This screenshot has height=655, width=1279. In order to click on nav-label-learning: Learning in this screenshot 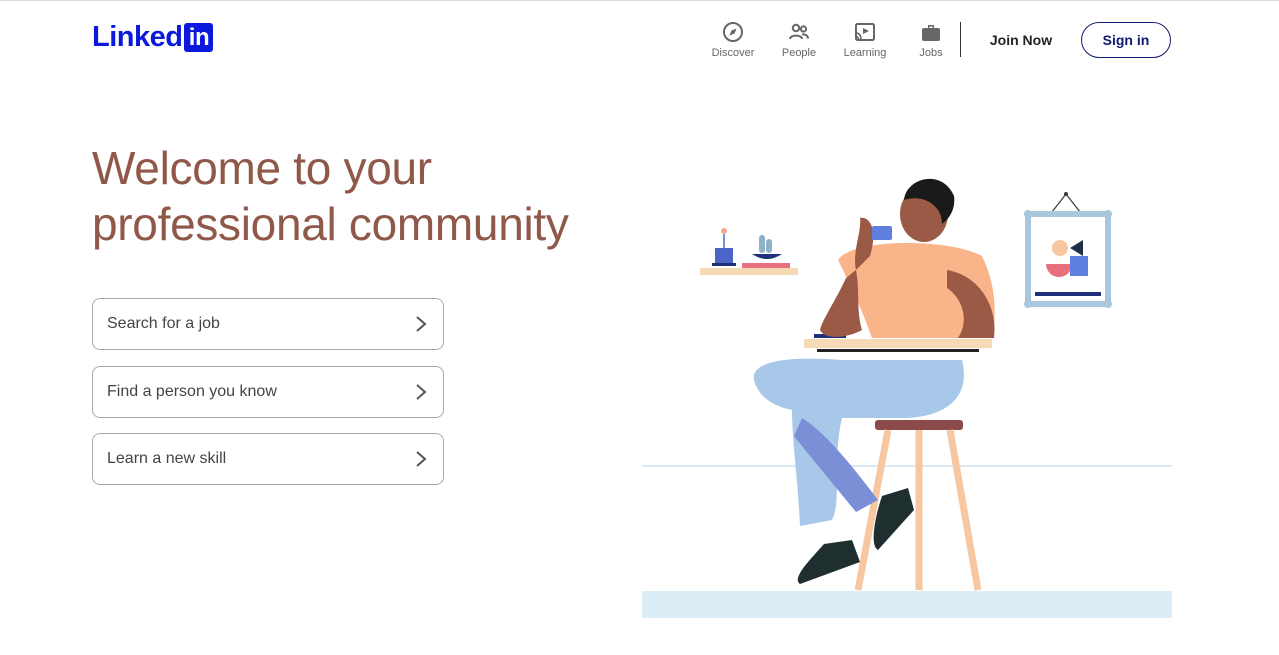, I will do `click(865, 53)`.